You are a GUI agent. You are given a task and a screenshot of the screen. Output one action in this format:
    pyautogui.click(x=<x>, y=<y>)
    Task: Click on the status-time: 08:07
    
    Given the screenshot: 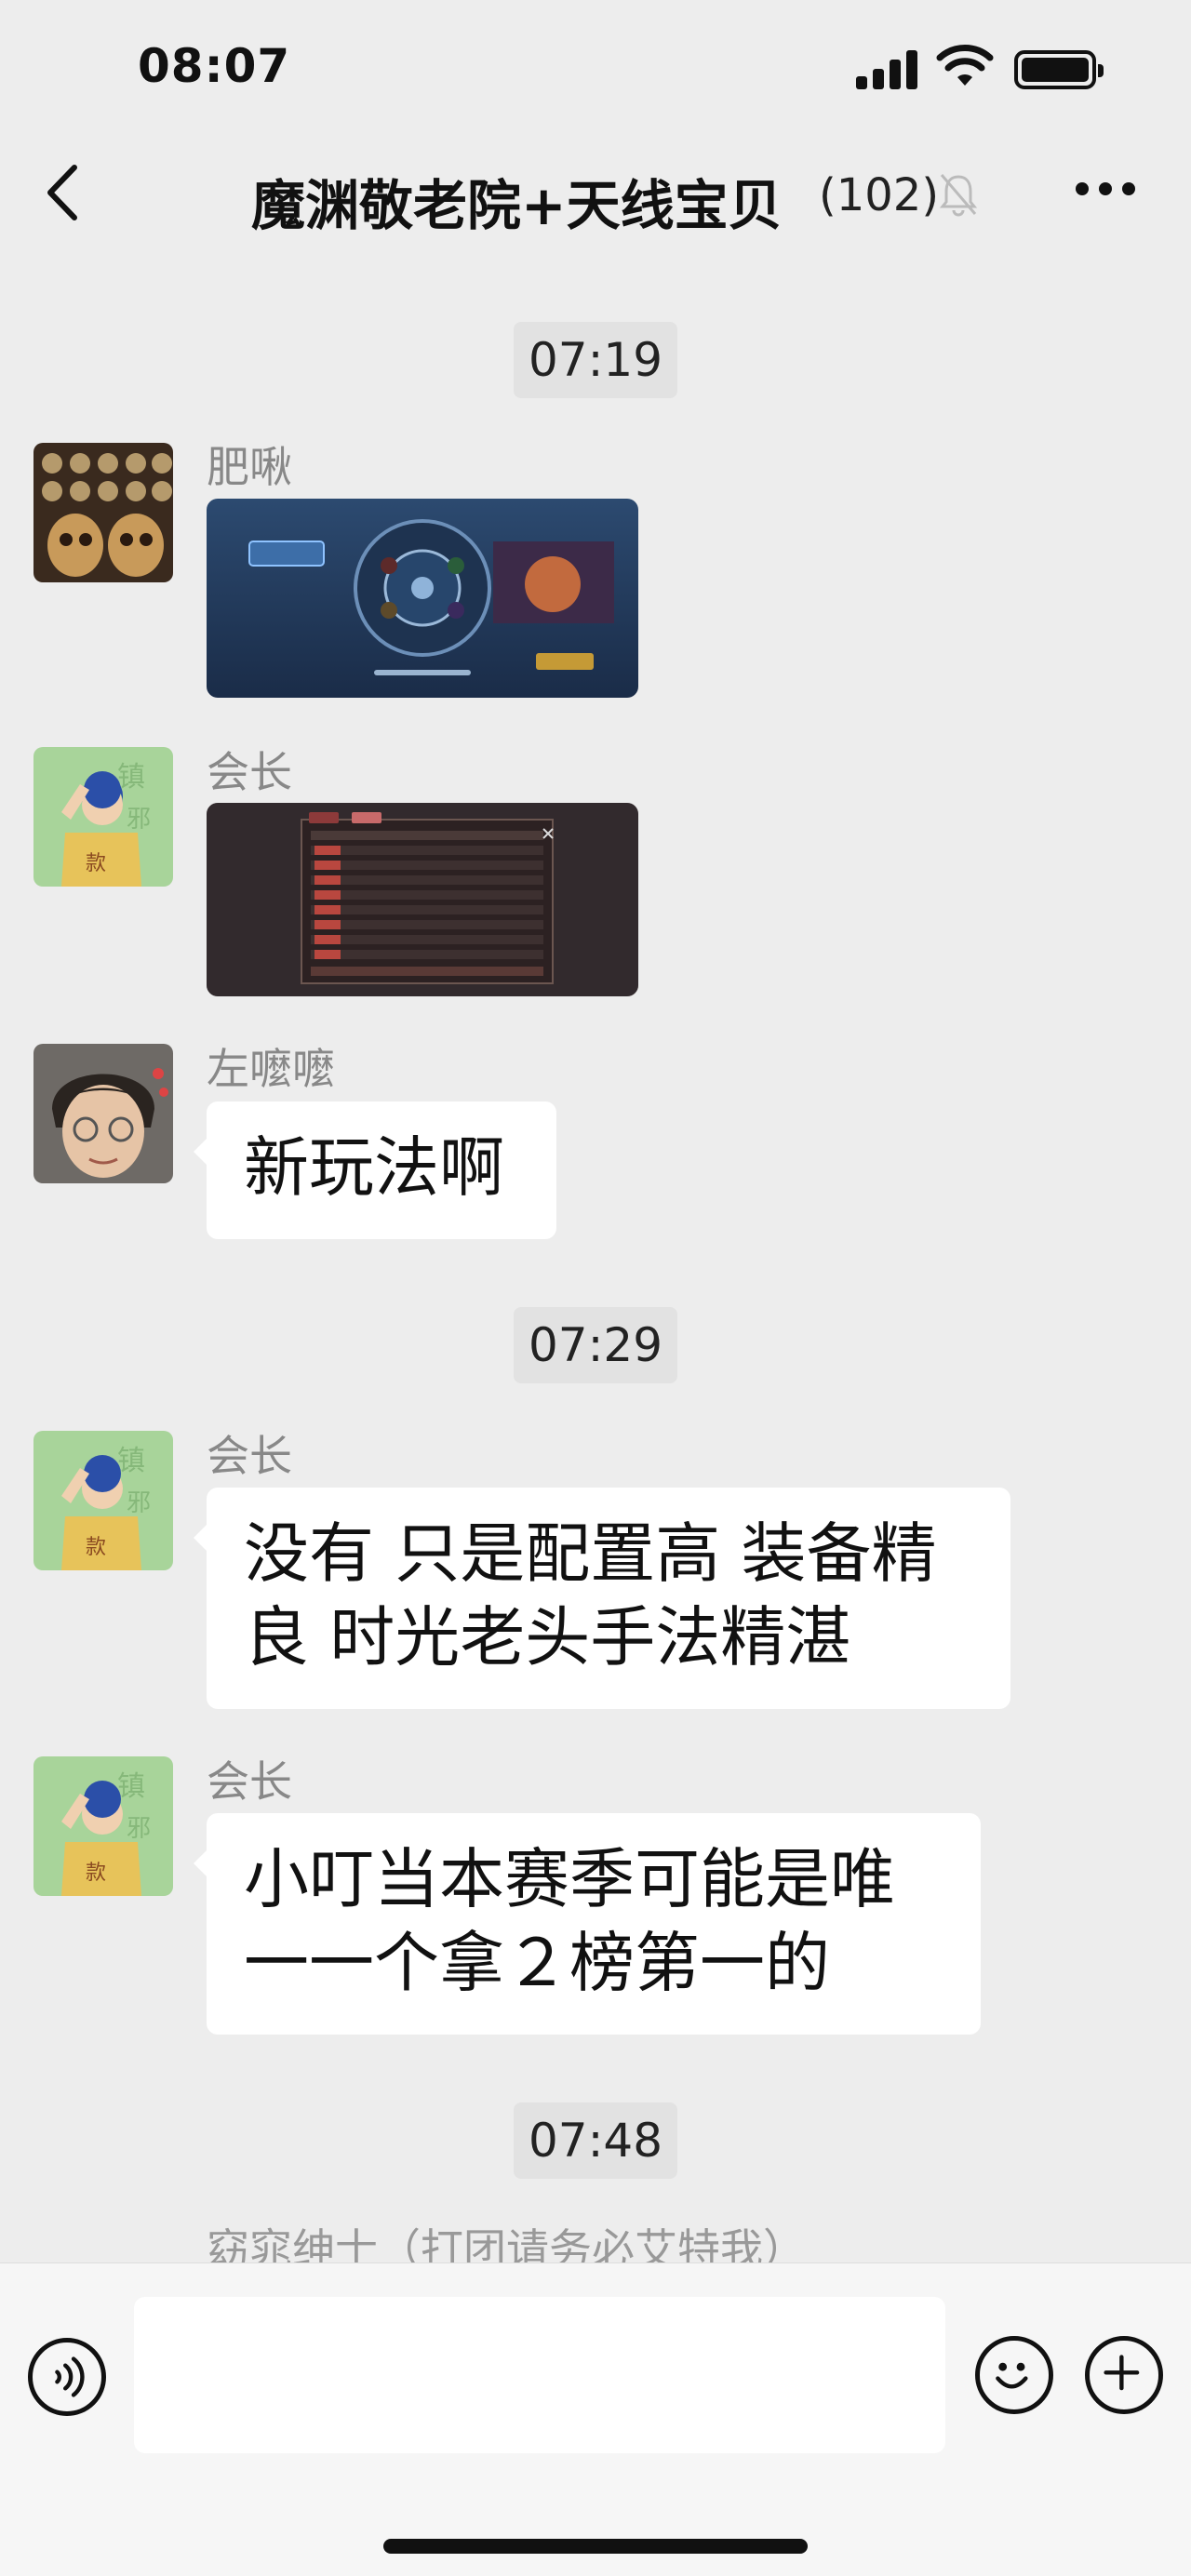 What is the action you would take?
    pyautogui.click(x=214, y=66)
    